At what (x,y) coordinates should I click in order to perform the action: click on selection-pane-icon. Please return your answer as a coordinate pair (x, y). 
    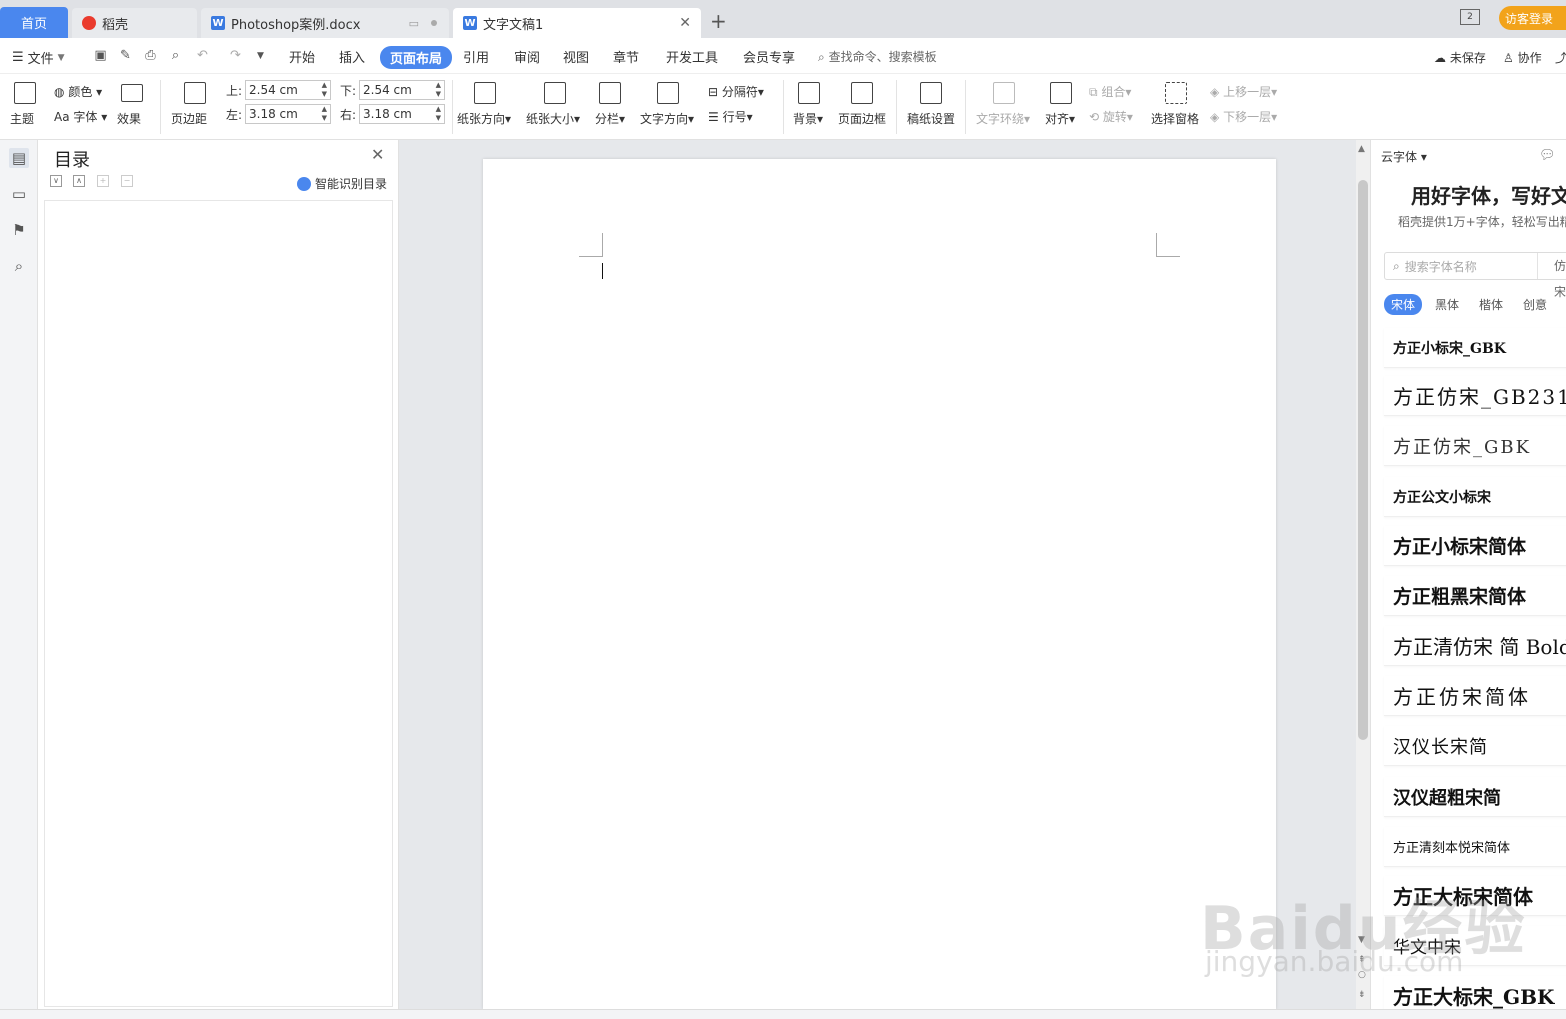
    Looking at the image, I should click on (1176, 93).